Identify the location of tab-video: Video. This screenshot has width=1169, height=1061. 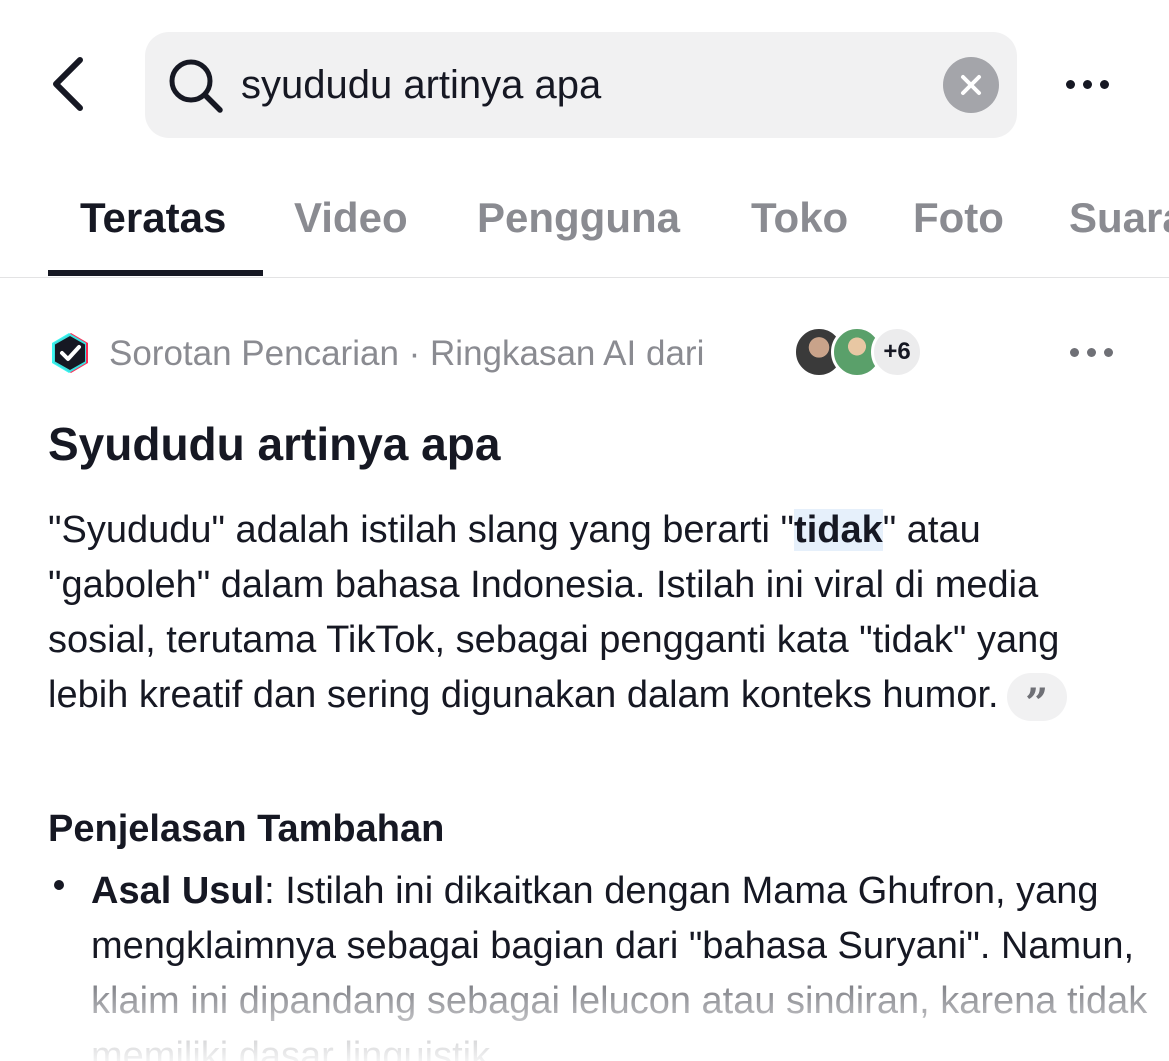
(351, 218).